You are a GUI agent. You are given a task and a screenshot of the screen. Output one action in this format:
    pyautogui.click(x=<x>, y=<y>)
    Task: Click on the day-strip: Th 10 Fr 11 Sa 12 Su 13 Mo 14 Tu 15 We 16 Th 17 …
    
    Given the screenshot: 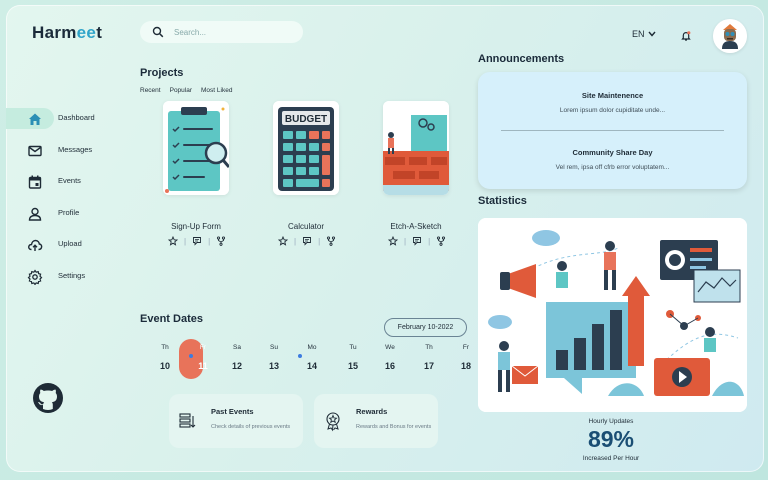 What is the action you would take?
    pyautogui.click(x=306, y=359)
    